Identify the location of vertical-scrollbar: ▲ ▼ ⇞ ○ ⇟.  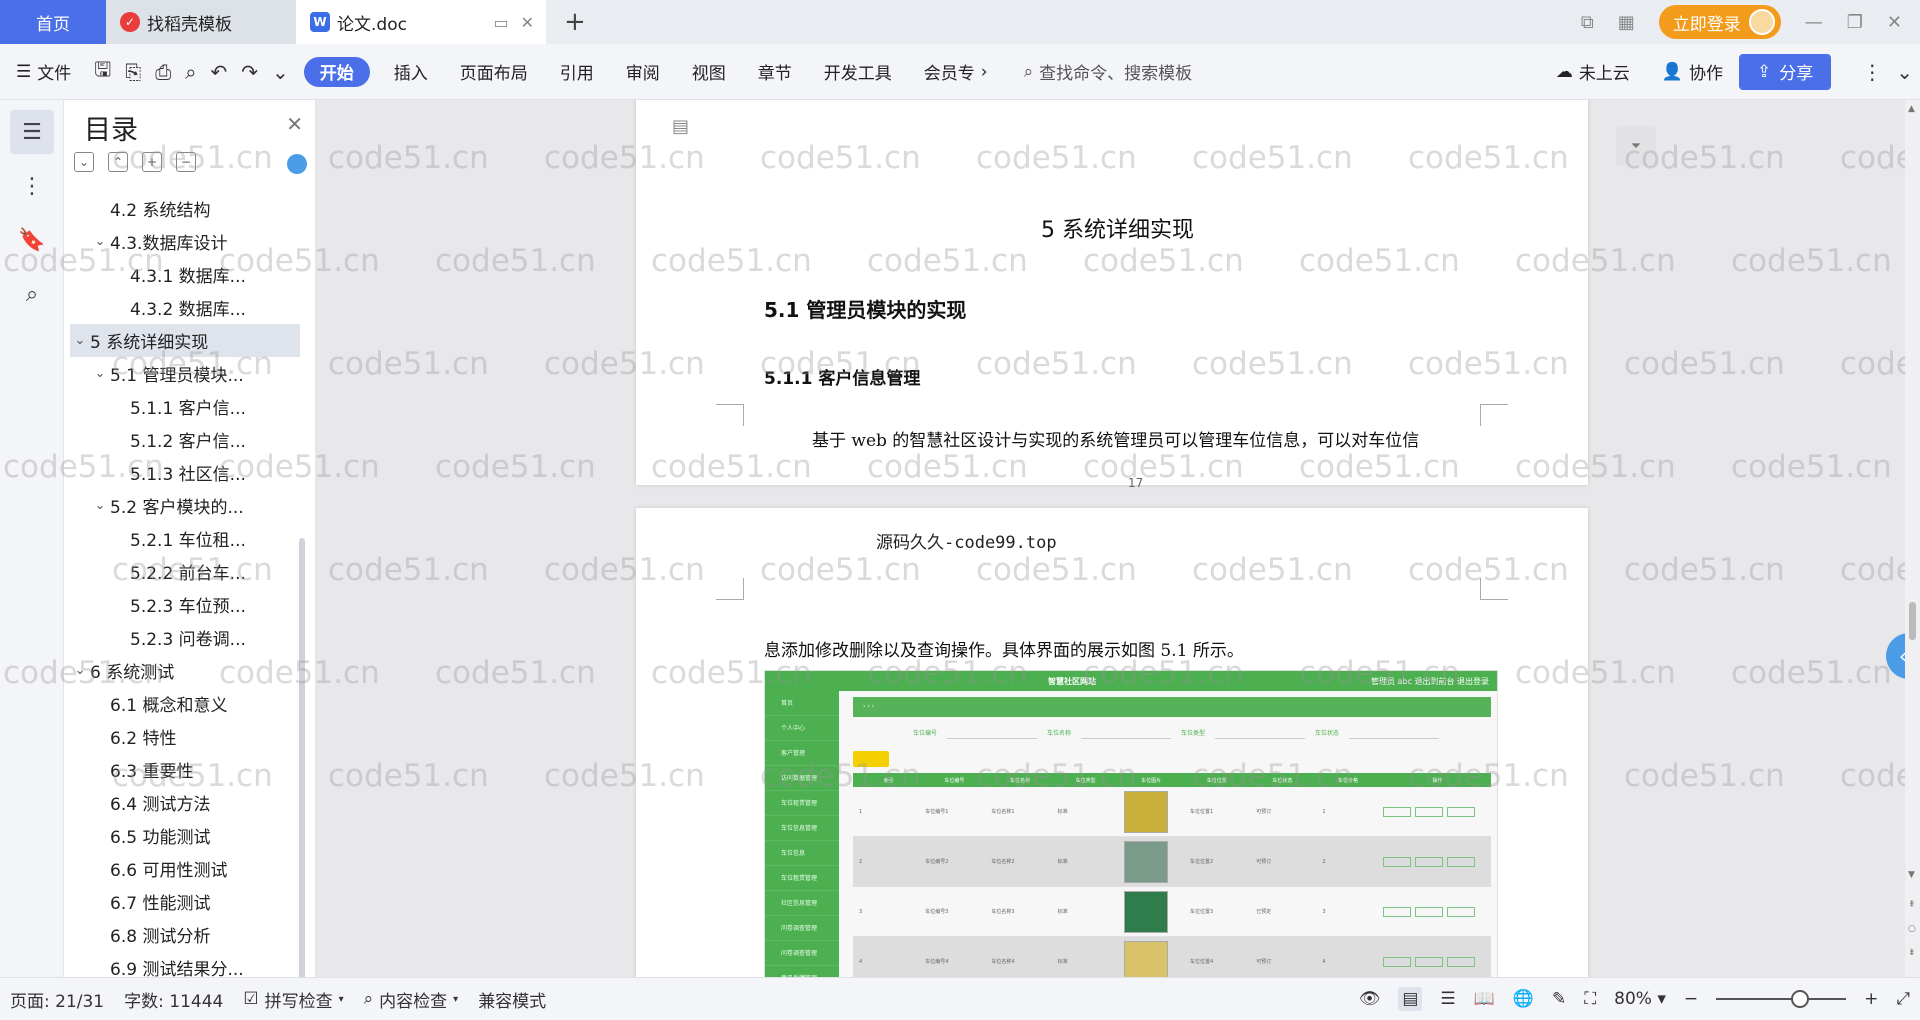
(1912, 538).